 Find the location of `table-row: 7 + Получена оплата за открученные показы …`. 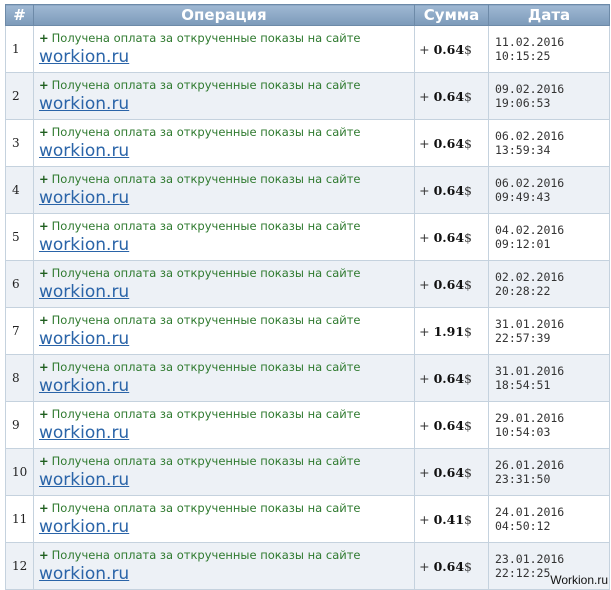

table-row: 7 + Получена оплата за открученные показы … is located at coordinates (307, 331).